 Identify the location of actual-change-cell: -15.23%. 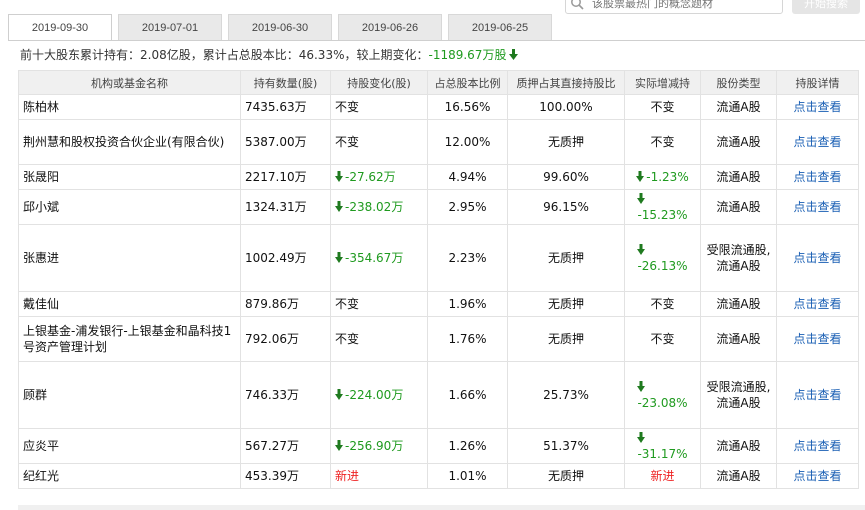
(662, 207).